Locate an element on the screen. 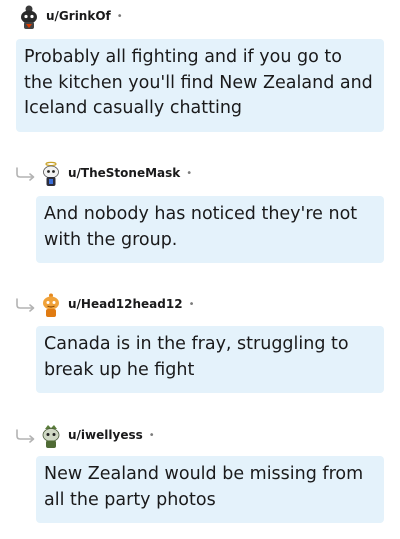 This screenshot has height=539, width=400. username-link: u/iwellyess is located at coordinates (105, 435).